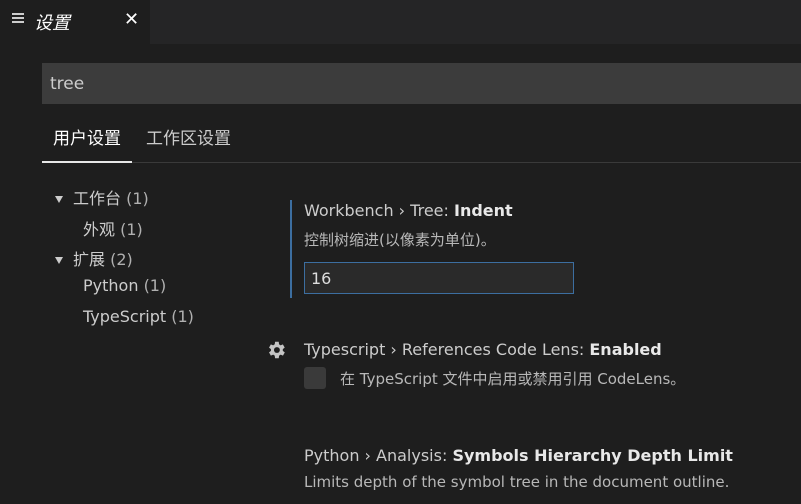 This screenshot has height=504, width=801. What do you see at coordinates (378, 455) in the screenshot?
I see `setting-category: Python › Analysis:` at bounding box center [378, 455].